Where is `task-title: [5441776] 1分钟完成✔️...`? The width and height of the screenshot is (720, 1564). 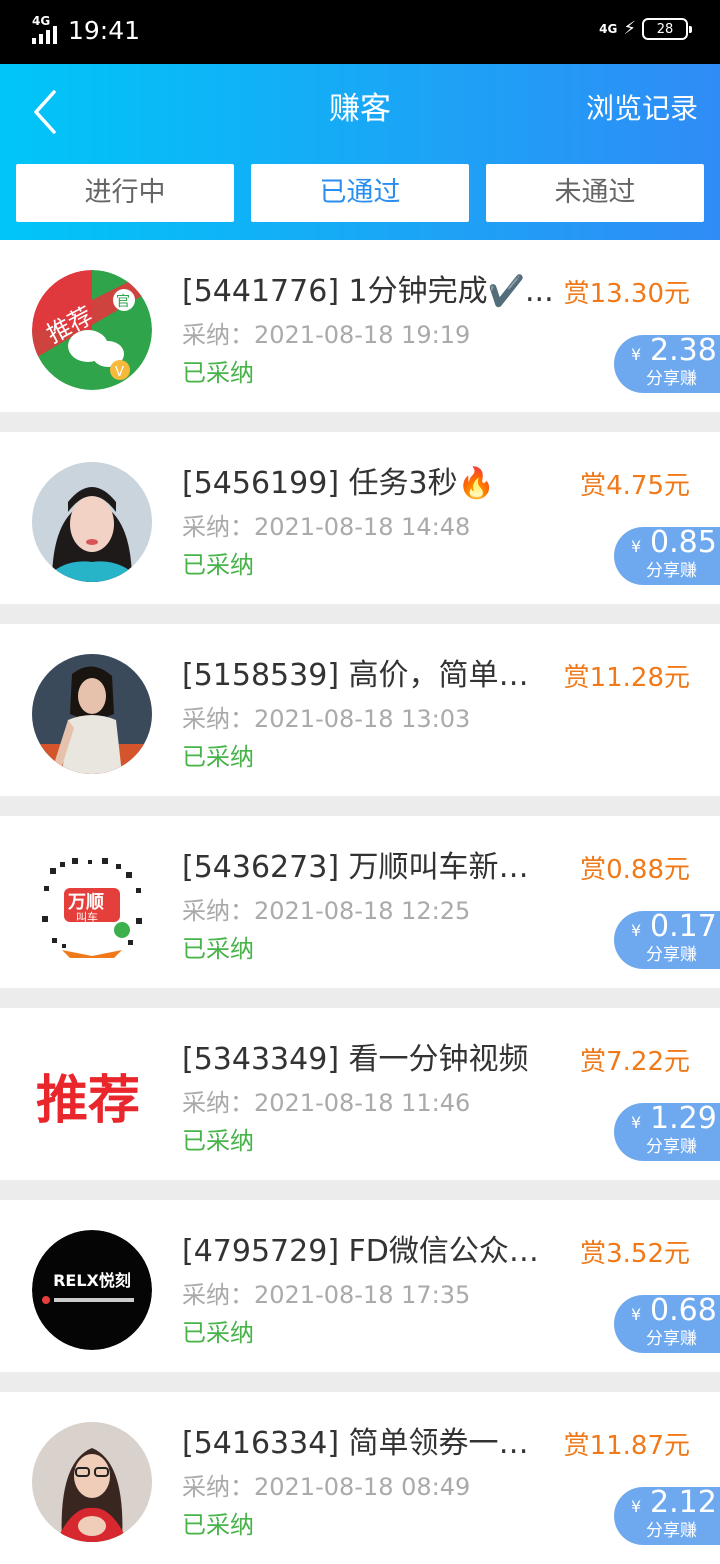
task-title: [5441776] 1分钟完成✔️... is located at coordinates (368, 291).